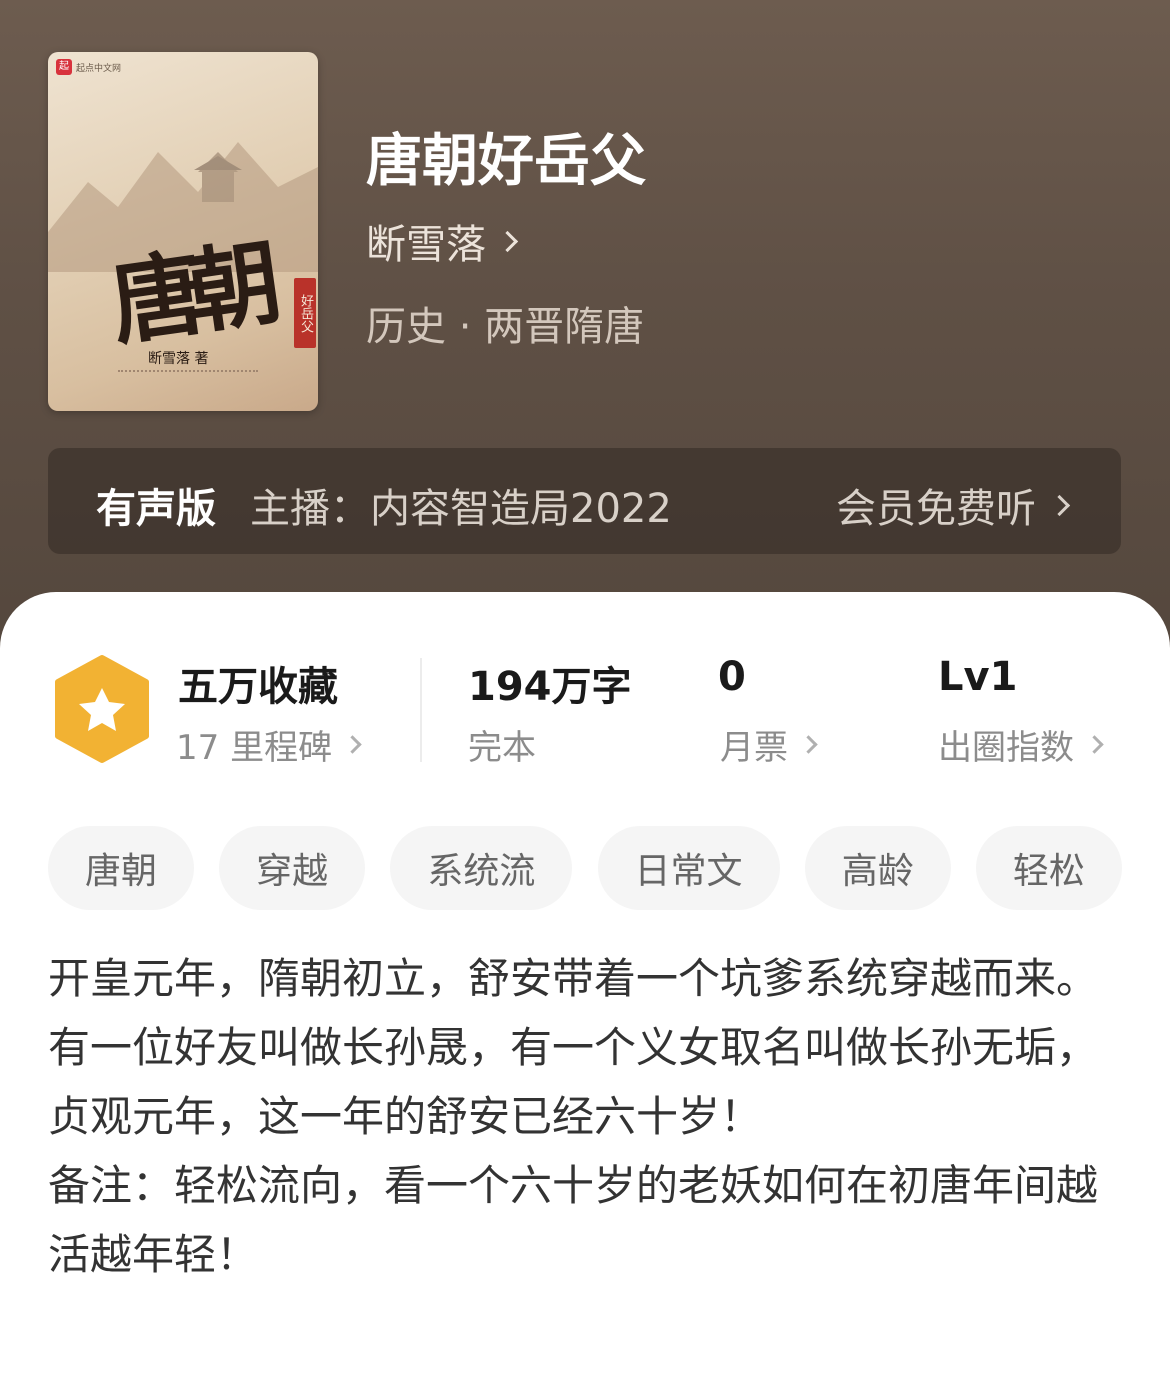 This screenshot has width=1170, height=1374. I want to click on cover-author: 断雪落 著, so click(178, 359).